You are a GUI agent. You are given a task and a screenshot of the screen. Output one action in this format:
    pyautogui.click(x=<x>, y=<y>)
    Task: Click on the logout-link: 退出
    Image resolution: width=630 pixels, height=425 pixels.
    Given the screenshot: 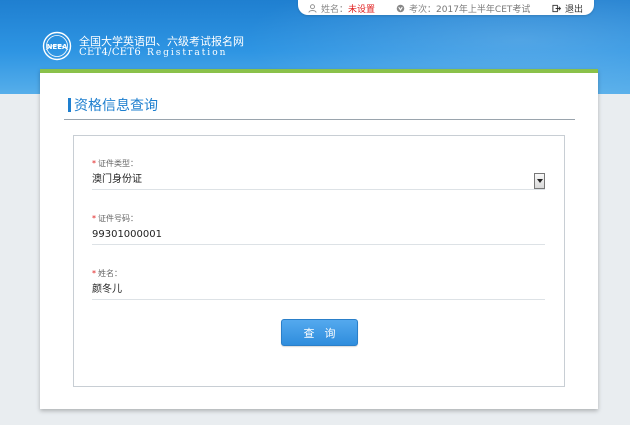 What is the action you would take?
    pyautogui.click(x=567, y=8)
    